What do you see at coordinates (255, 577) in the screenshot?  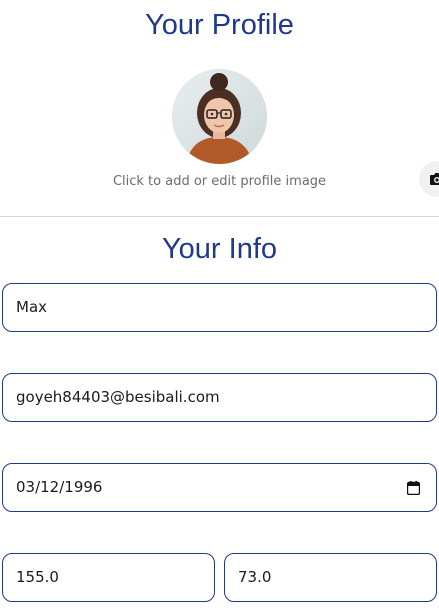 I see `weight-value: 73.0` at bounding box center [255, 577].